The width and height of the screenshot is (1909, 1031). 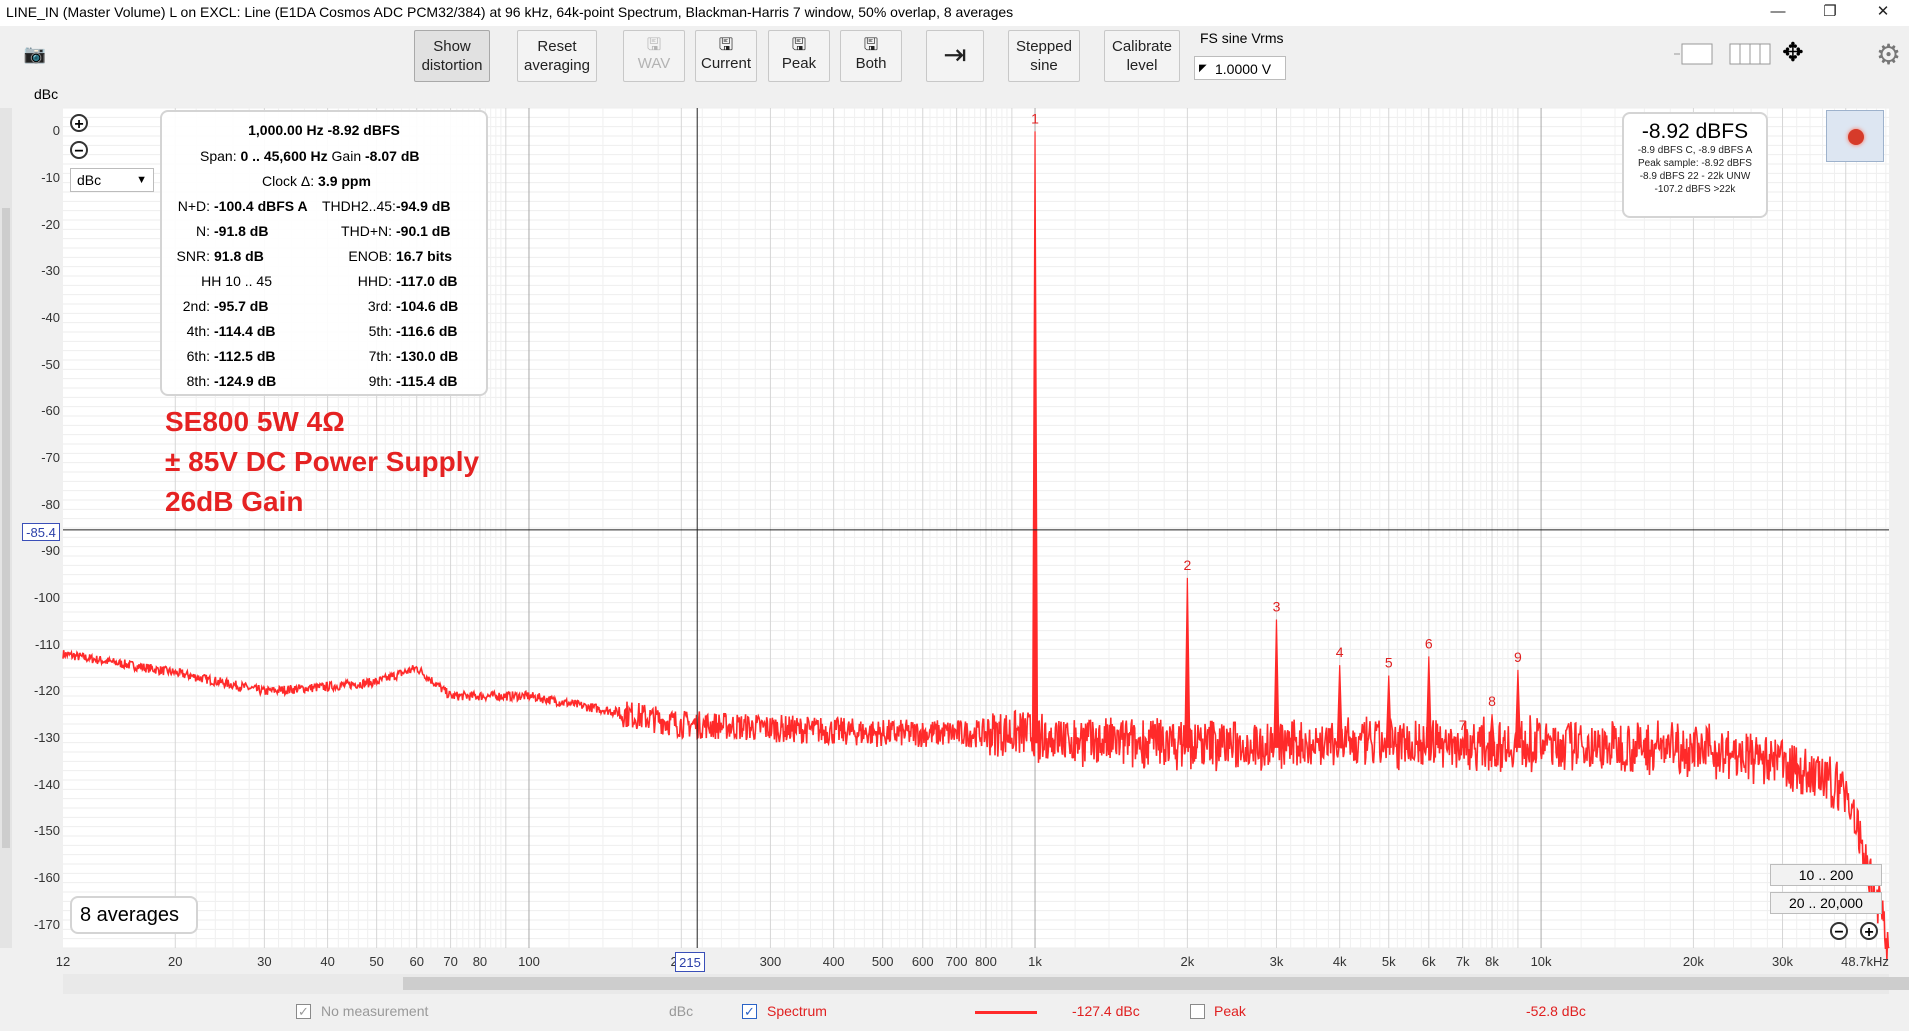 I want to click on record-button, so click(x=1855, y=136).